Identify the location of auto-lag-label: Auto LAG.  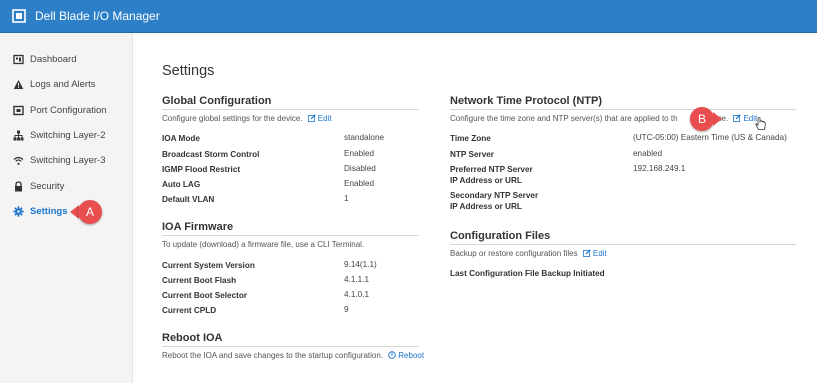
(181, 184).